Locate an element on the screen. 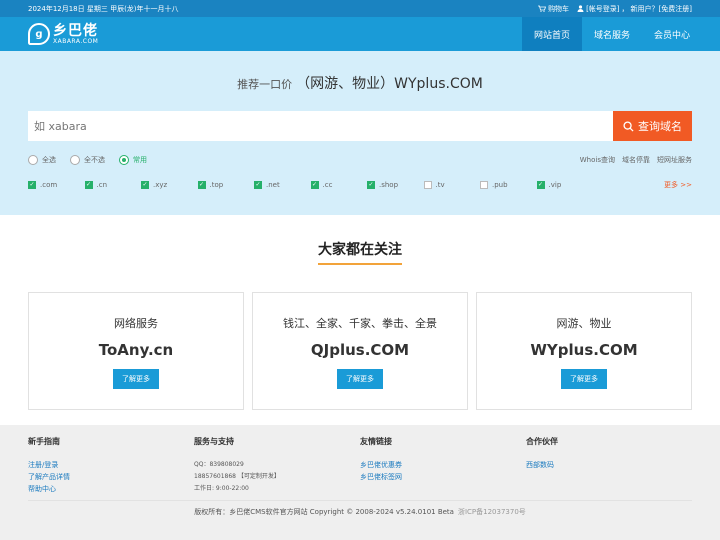 This screenshot has height=540, width=720. footer-link: 注册/登录 is located at coordinates (111, 465).